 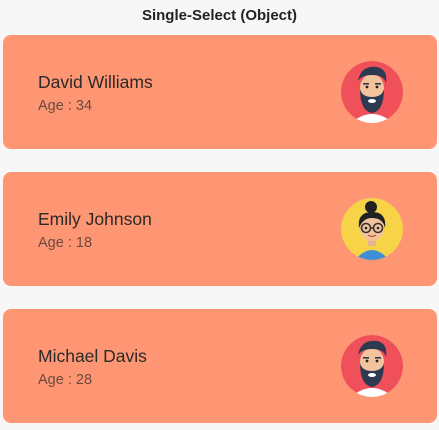 What do you see at coordinates (372, 229) in the screenshot?
I see `woman-glasses-avatar-icon` at bounding box center [372, 229].